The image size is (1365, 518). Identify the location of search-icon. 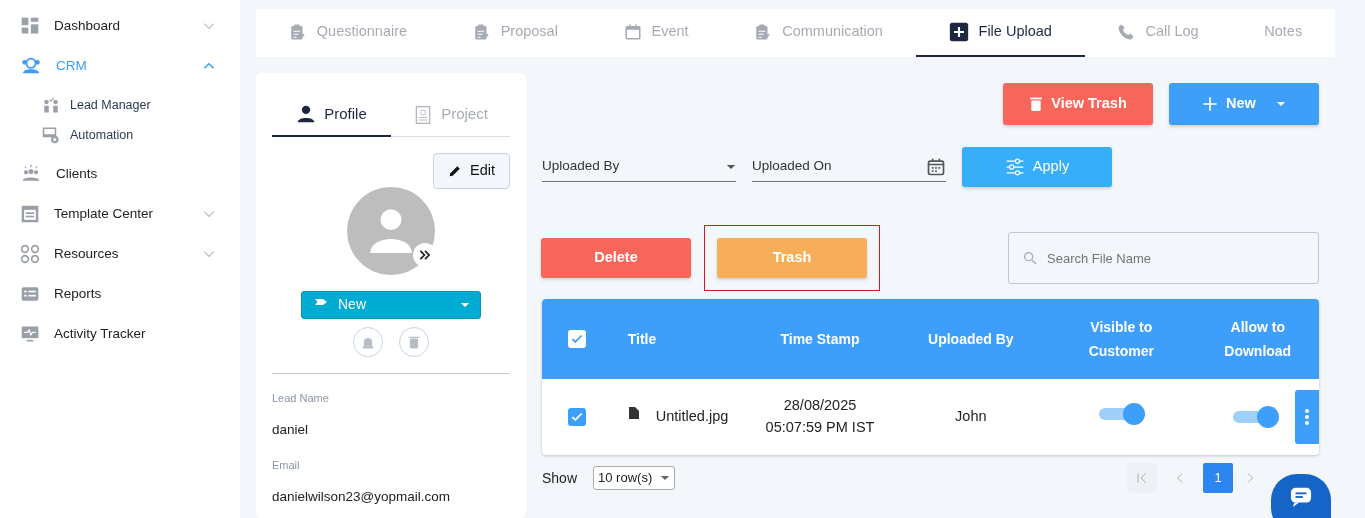
(1030, 258).